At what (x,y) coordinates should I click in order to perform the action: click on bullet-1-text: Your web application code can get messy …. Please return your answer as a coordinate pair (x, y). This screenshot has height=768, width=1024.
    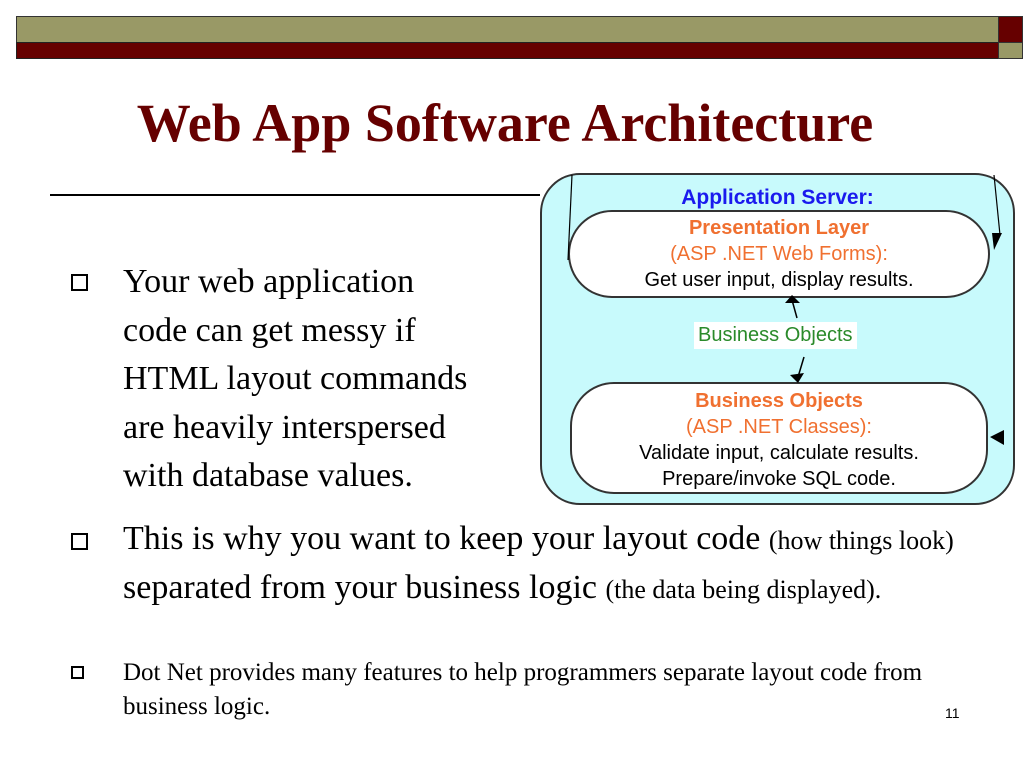
    Looking at the image, I should click on (295, 379).